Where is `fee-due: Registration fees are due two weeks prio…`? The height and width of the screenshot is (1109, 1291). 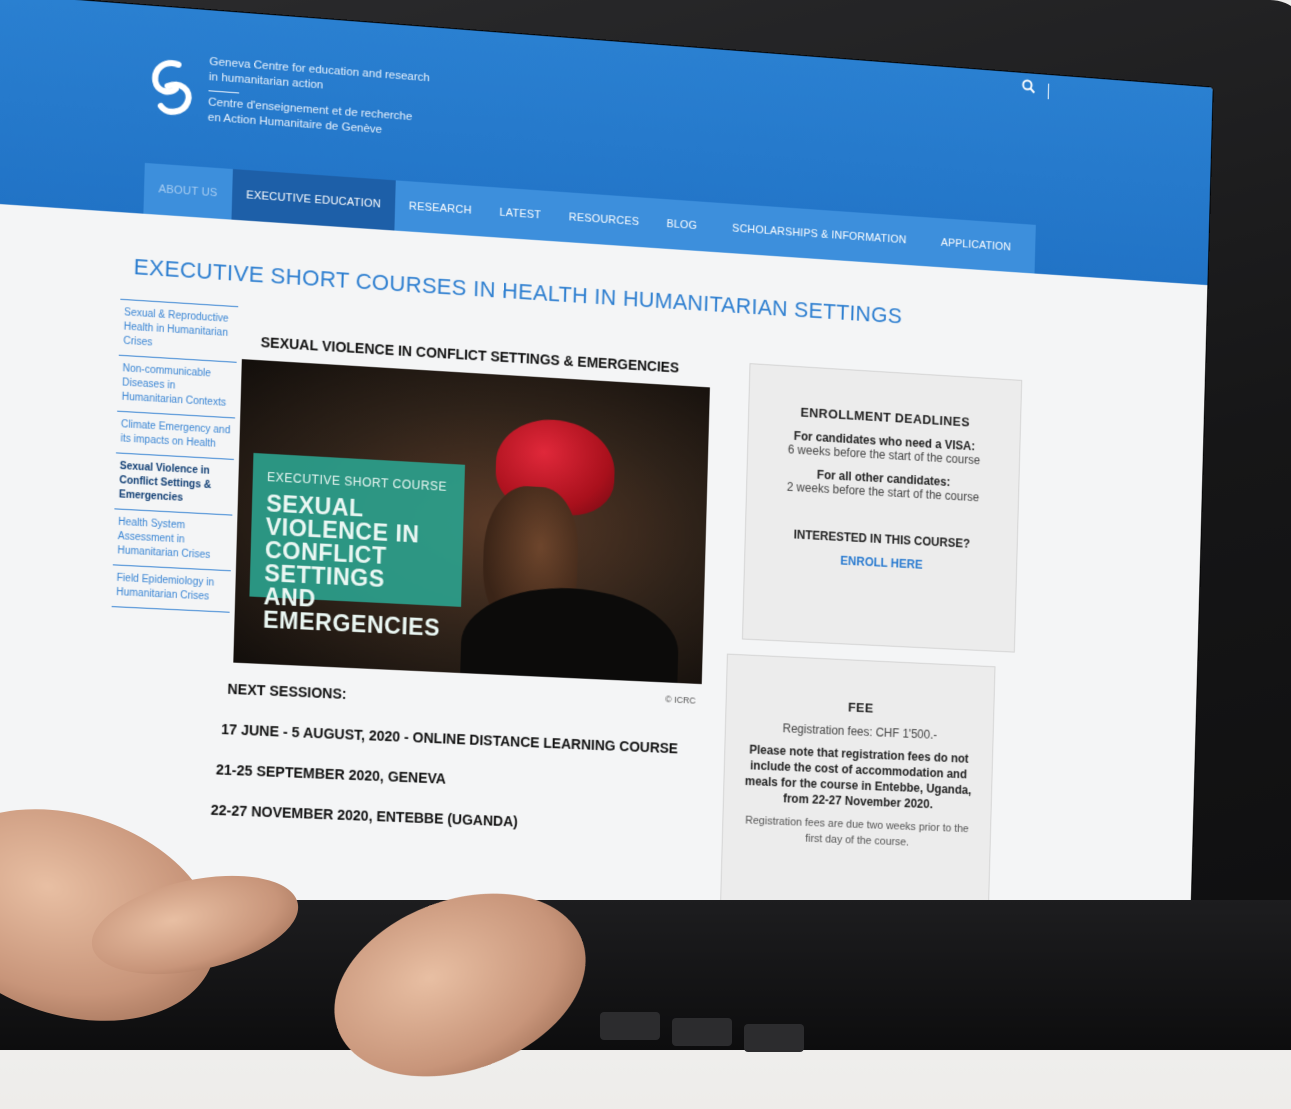
fee-due: Registration fees are due two weeks prio… is located at coordinates (856, 832).